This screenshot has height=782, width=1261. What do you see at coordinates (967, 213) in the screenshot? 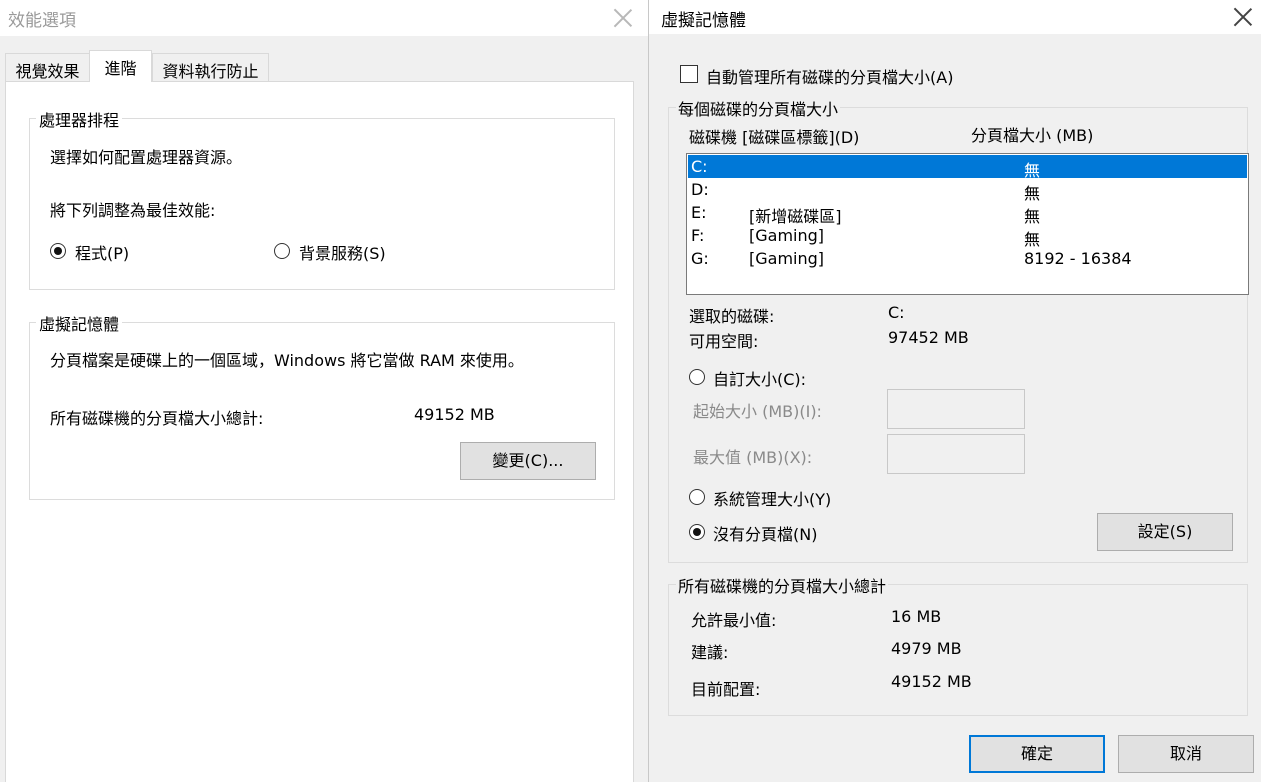
I see `drive-row: E: [新增磁碟區] 無` at bounding box center [967, 213].